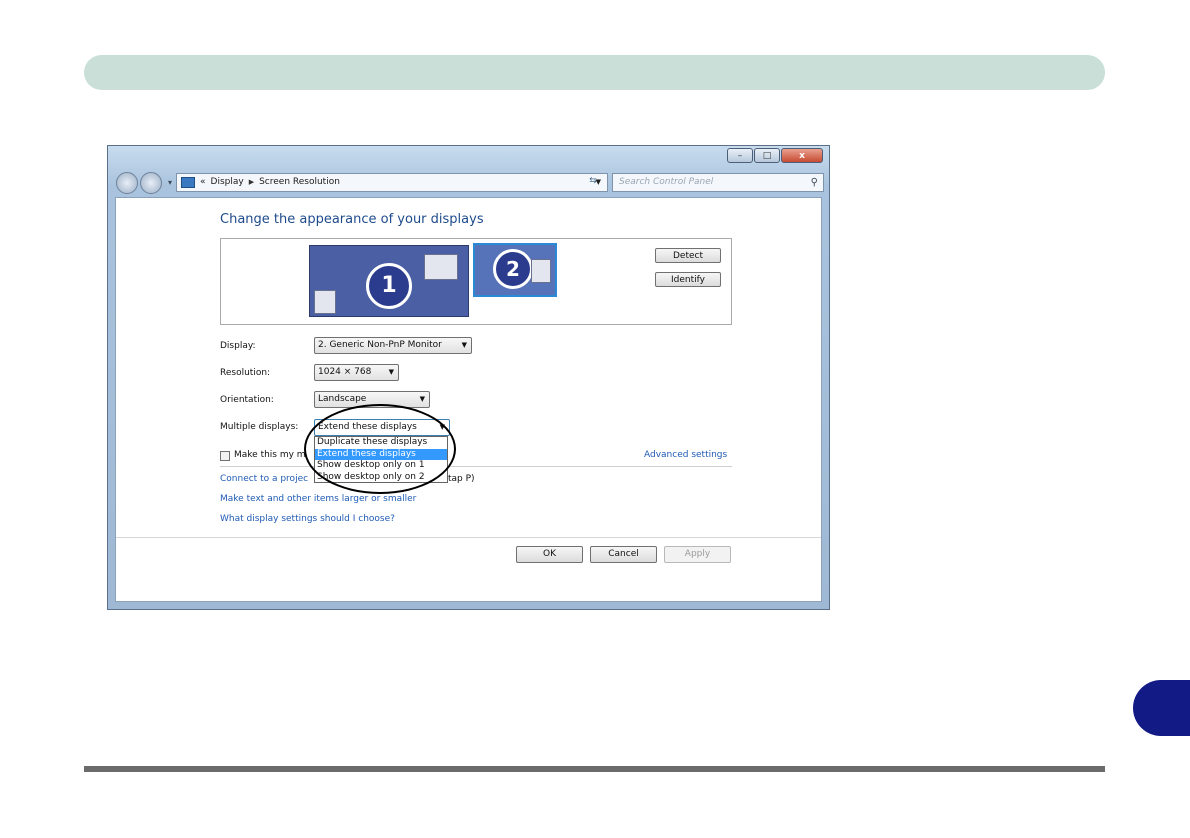 This screenshot has width=1190, height=838. I want to click on back-arrow-icon, so click(127, 183).